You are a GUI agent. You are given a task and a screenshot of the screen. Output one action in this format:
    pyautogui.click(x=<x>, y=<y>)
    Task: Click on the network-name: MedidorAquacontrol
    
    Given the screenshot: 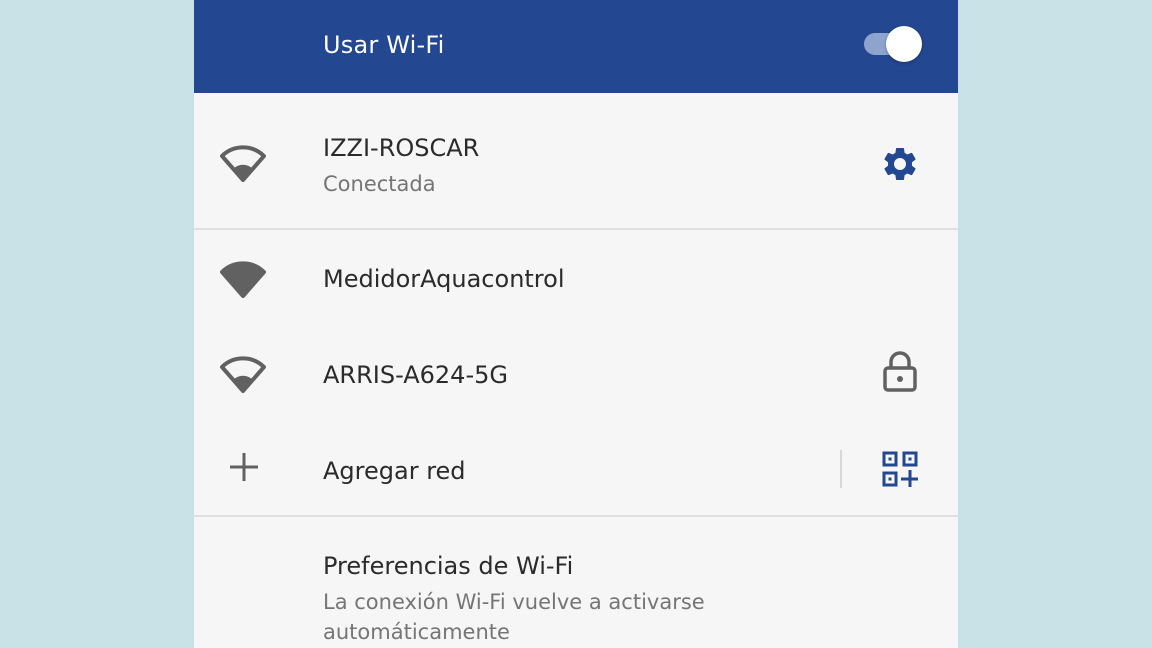 What is the action you would take?
    pyautogui.click(x=444, y=279)
    